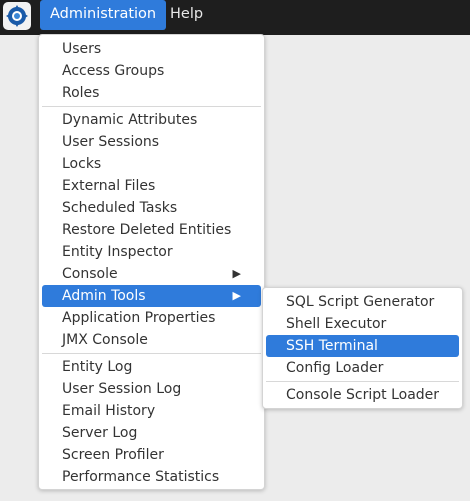 The width and height of the screenshot is (470, 501). Describe the element at coordinates (104, 296) in the screenshot. I see `menu-item-label: Admin Tools` at that location.